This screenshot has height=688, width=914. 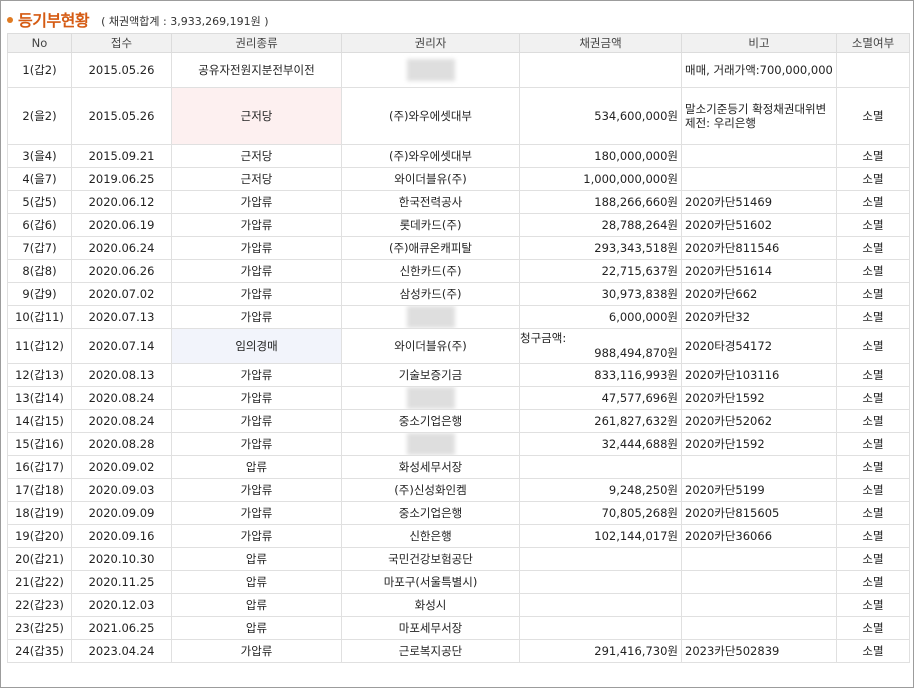 I want to click on cell-no: 20(갑21), so click(x=39, y=559).